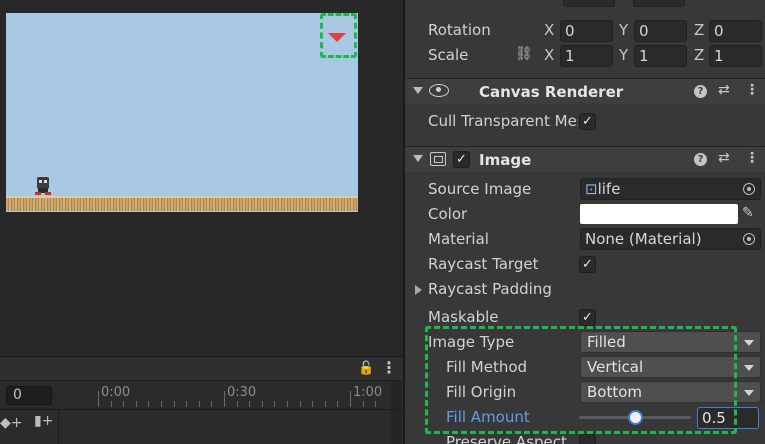 The width and height of the screenshot is (765, 444). I want to click on preserve-aspect-checkbox, so click(587, 439).